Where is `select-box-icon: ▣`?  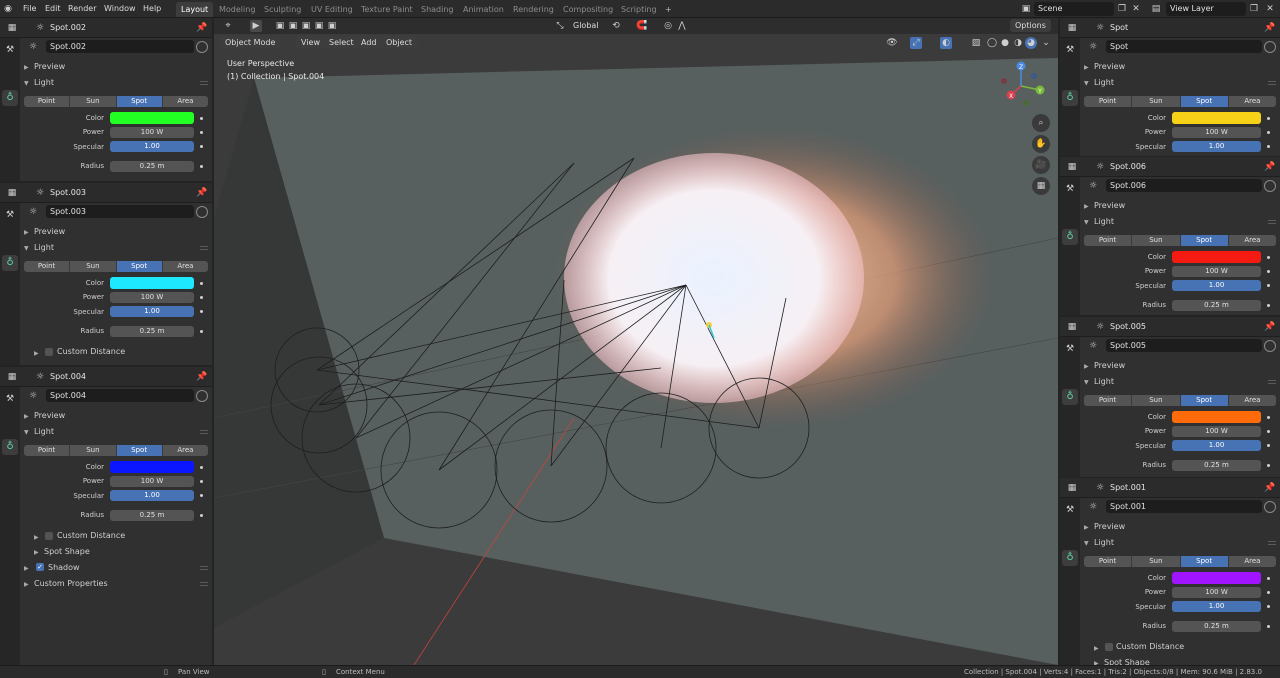 select-box-icon: ▣ is located at coordinates (280, 26).